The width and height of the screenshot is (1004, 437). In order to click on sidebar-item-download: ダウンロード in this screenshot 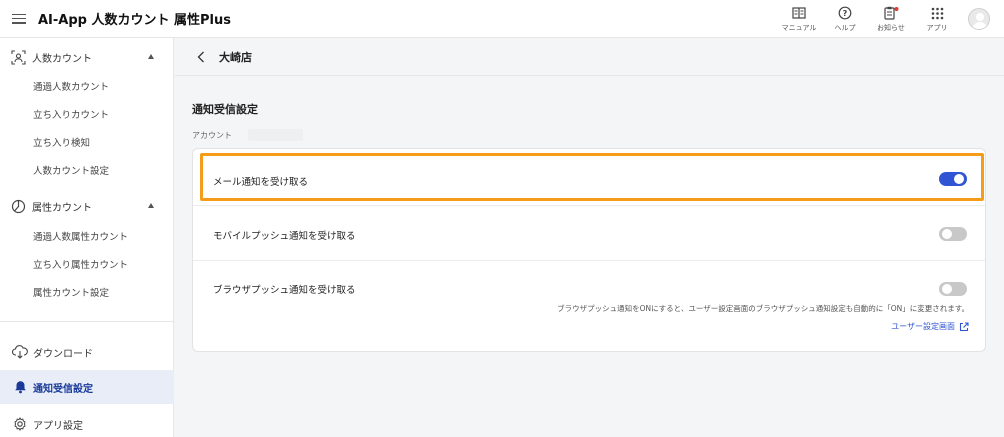, I will do `click(87, 352)`.